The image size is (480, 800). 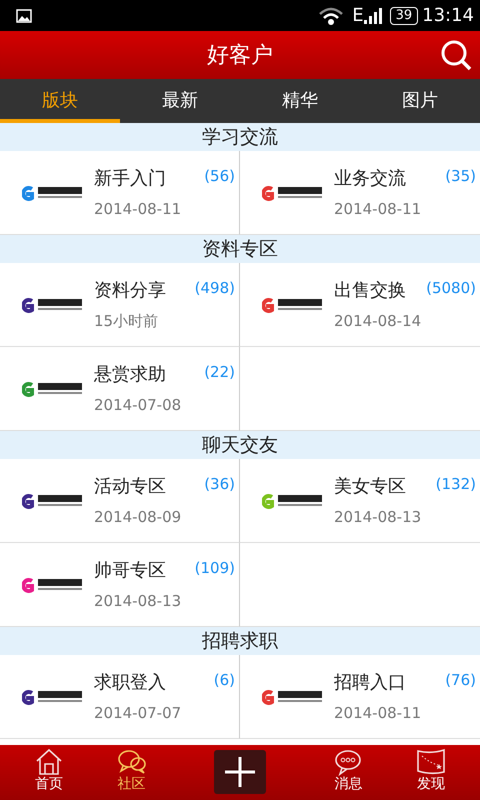 What do you see at coordinates (456, 55) in the screenshot?
I see `search-icon` at bounding box center [456, 55].